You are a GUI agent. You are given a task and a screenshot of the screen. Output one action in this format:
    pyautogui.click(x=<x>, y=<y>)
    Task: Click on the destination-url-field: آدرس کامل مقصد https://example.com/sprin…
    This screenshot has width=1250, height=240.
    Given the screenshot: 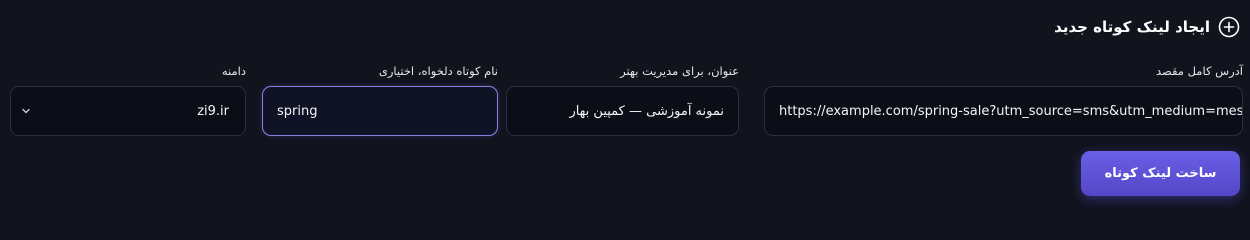 What is the action you would take?
    pyautogui.click(x=1003, y=100)
    